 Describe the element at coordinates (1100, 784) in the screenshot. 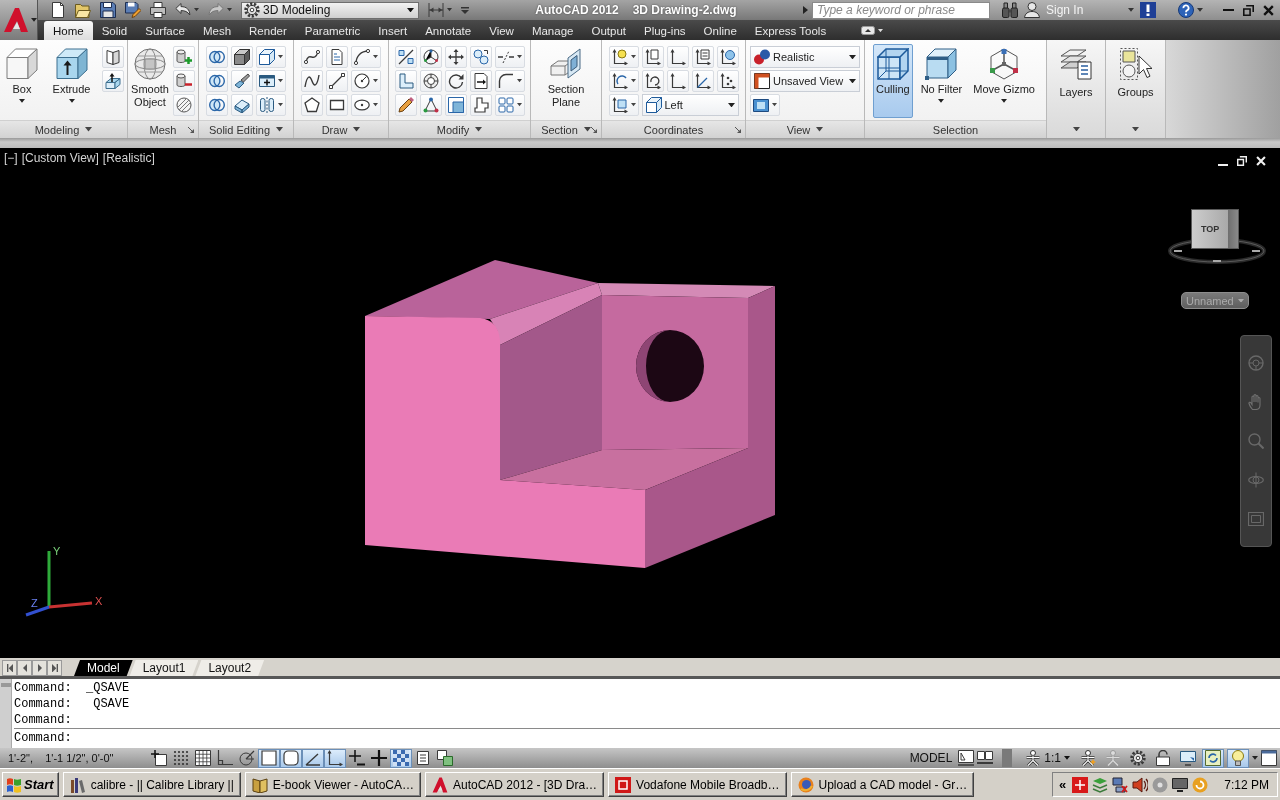

I see `stack-icon` at that location.